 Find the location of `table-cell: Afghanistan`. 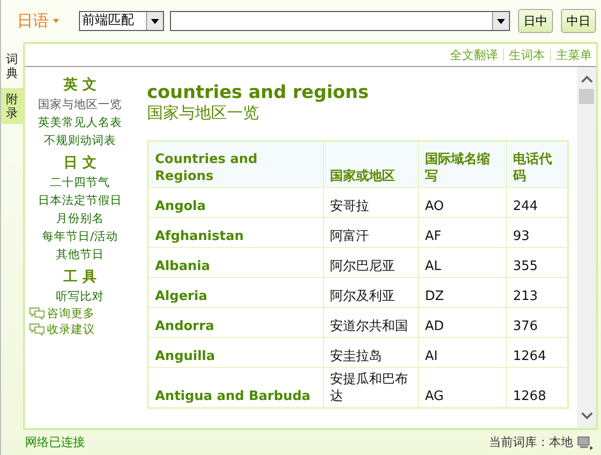

table-cell: Afghanistan is located at coordinates (236, 233).